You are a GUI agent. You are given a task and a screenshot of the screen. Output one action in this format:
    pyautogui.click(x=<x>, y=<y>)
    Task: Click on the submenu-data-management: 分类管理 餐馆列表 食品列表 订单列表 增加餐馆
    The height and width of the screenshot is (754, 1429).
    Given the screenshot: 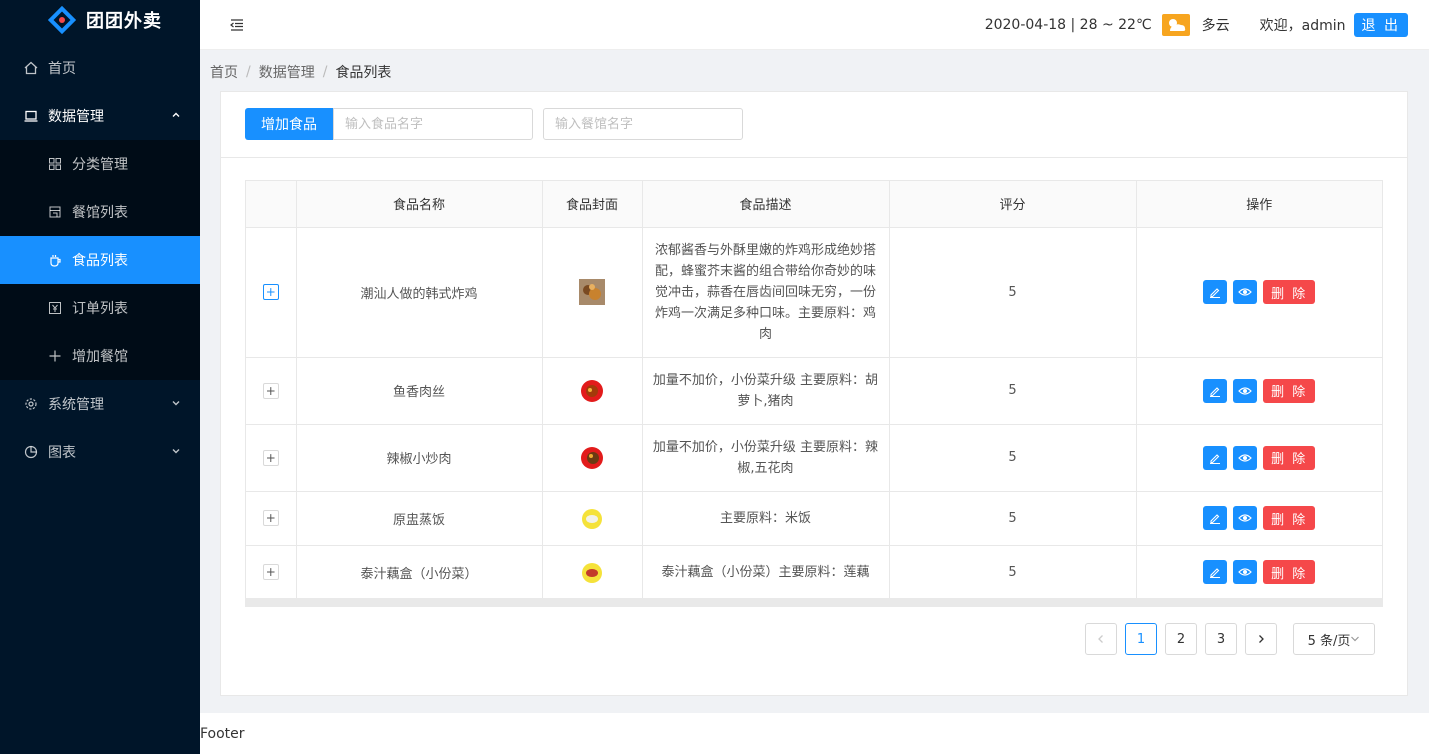 What is the action you would take?
    pyautogui.click(x=100, y=260)
    